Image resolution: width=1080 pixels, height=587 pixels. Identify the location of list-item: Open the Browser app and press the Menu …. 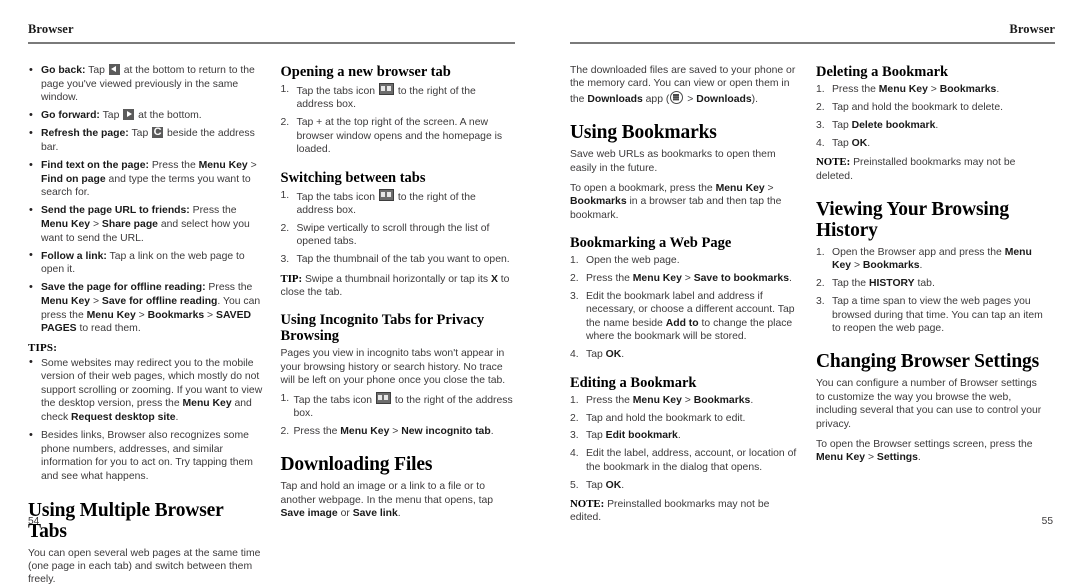
(930, 259).